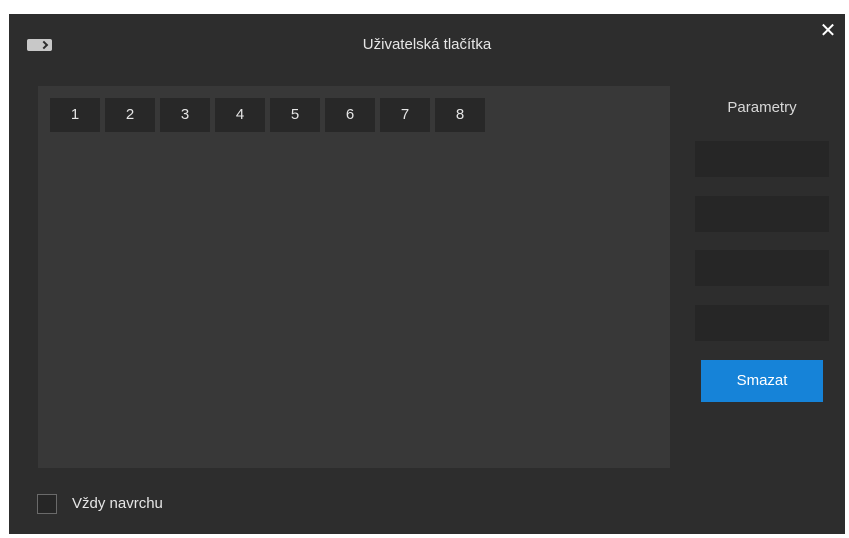 The image size is (849, 538). I want to click on tab-8: 8, so click(460, 115).